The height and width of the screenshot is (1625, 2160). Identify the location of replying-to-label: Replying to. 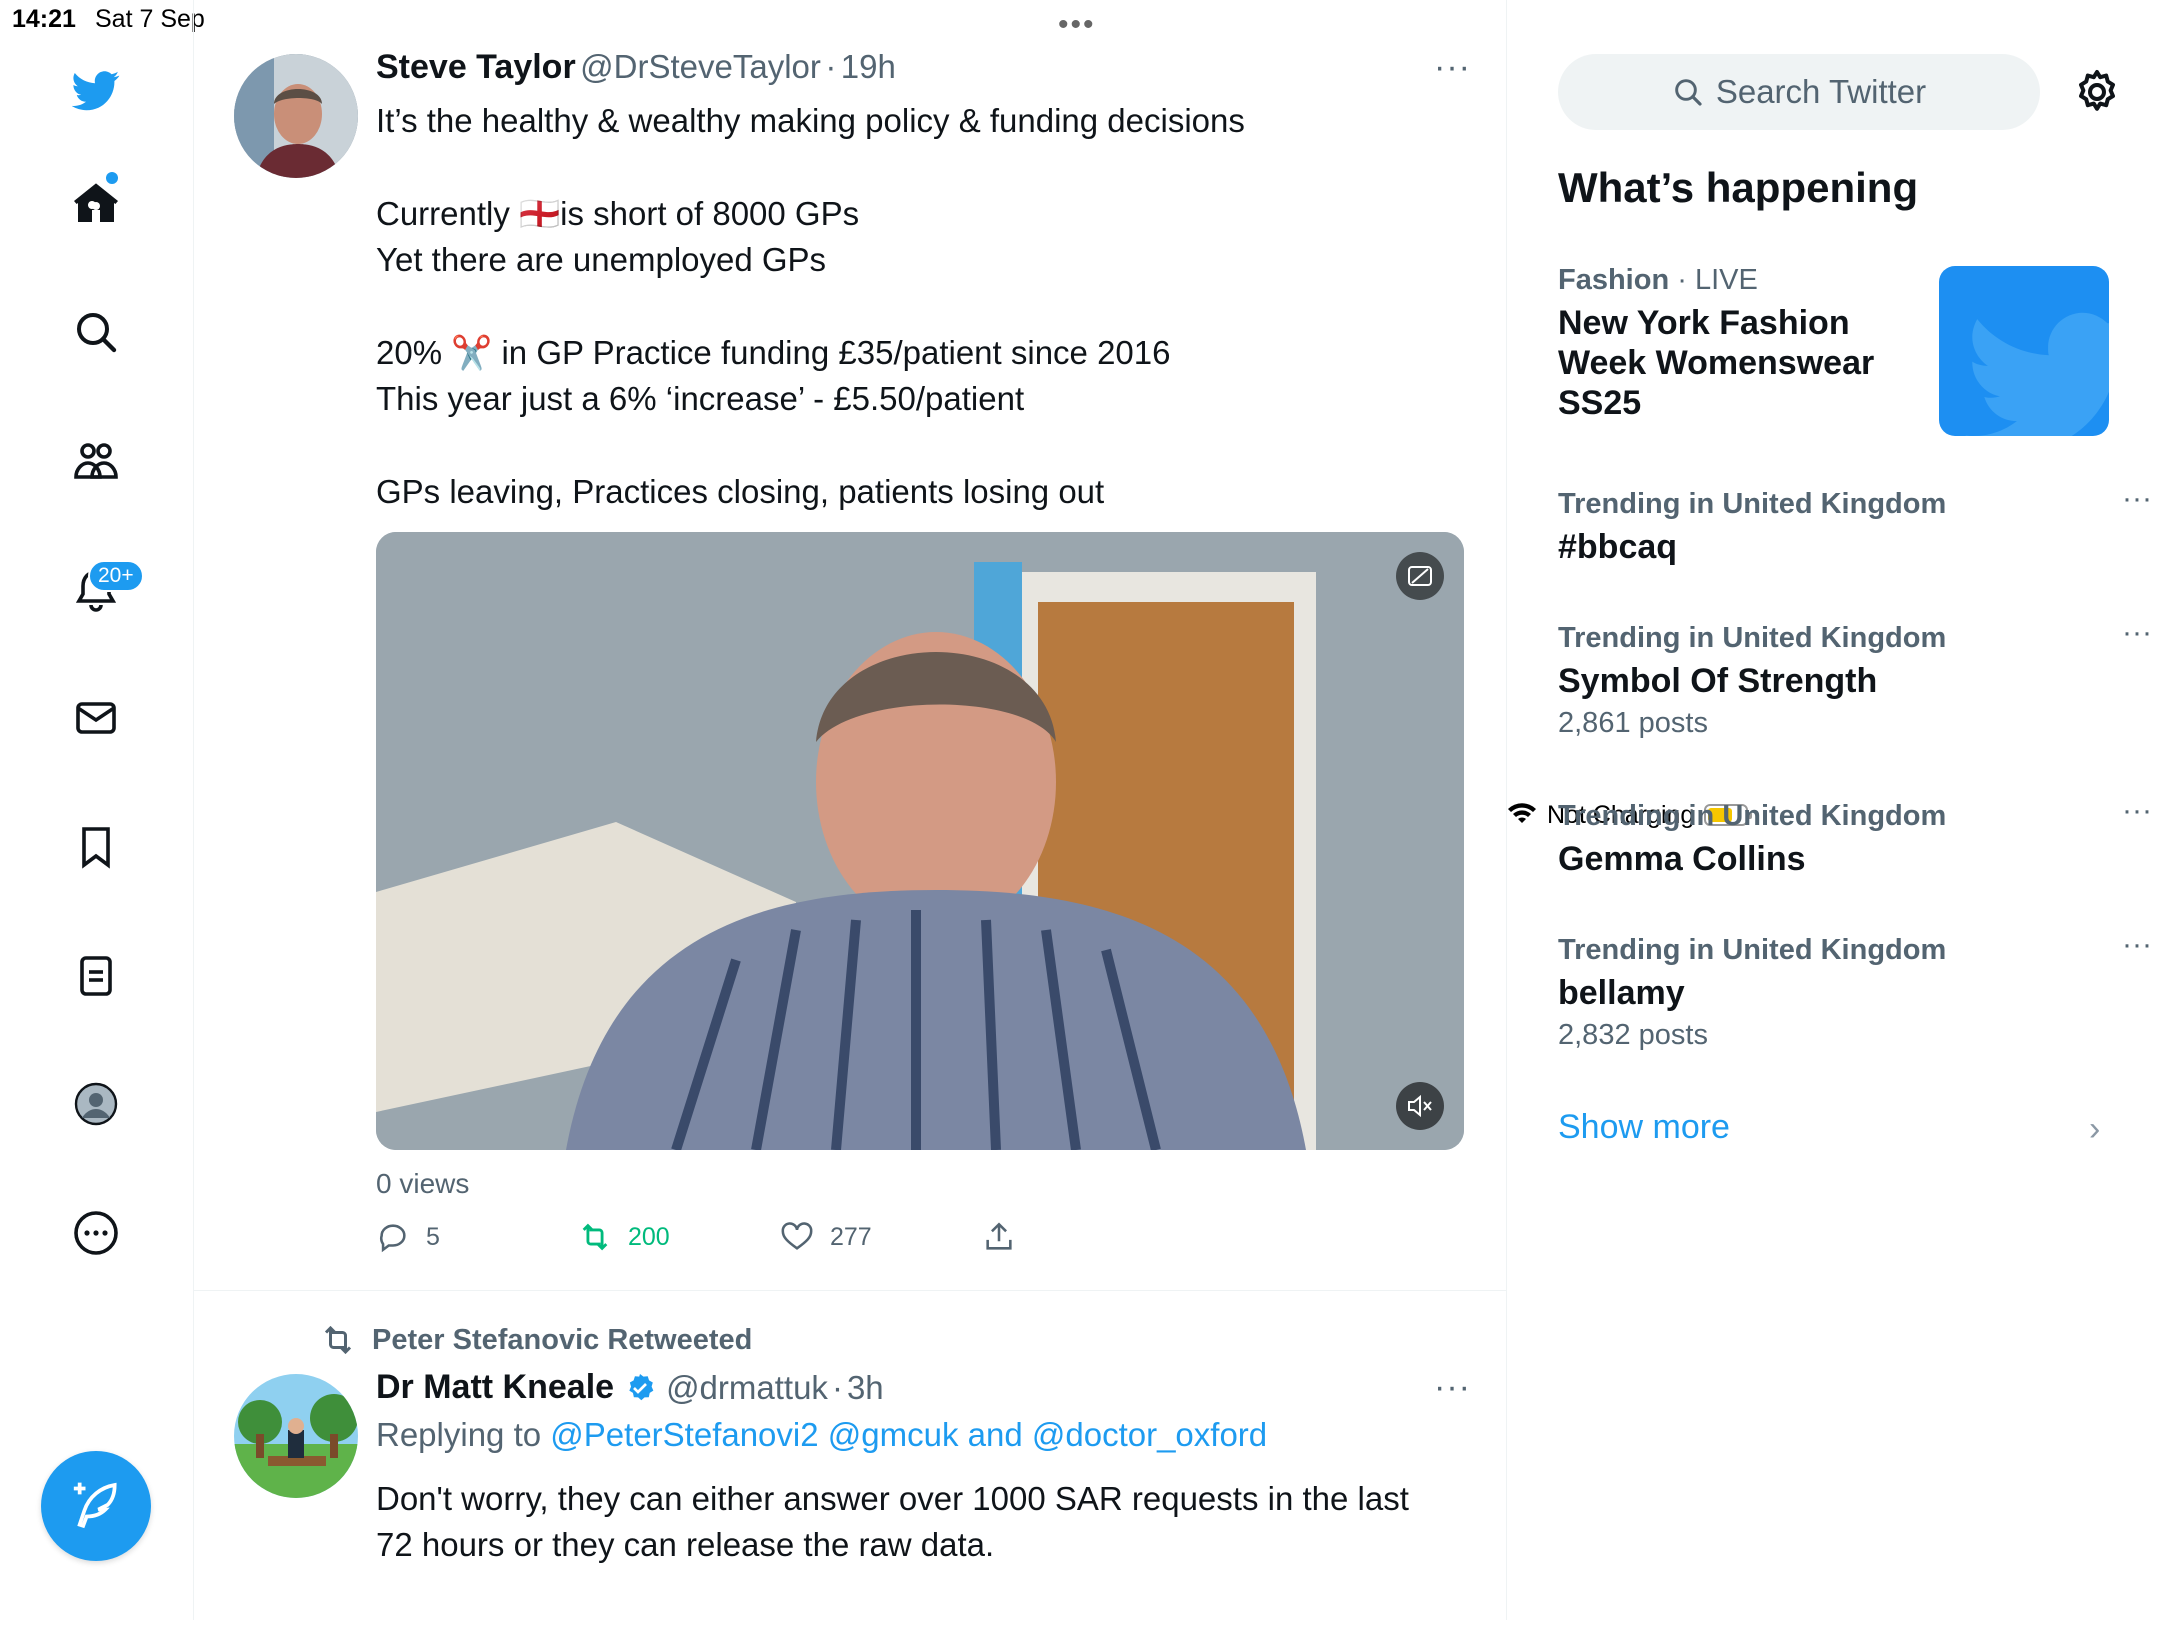
(459, 1434).